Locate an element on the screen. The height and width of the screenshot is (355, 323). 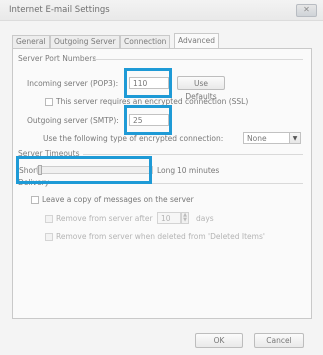
tab-connection: Connection is located at coordinates (145, 41).